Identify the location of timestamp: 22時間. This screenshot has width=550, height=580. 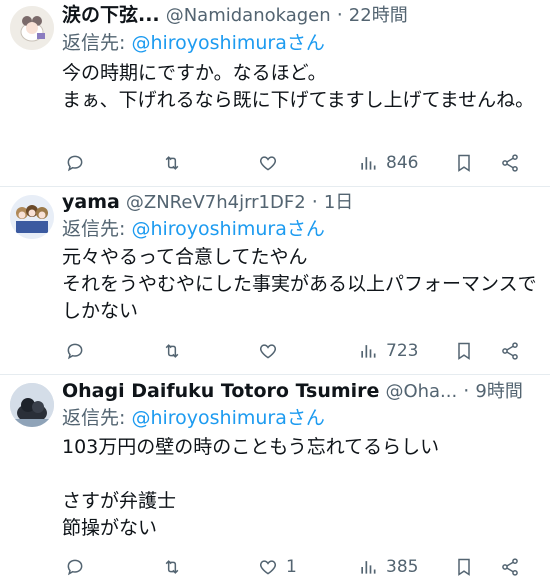
(378, 15).